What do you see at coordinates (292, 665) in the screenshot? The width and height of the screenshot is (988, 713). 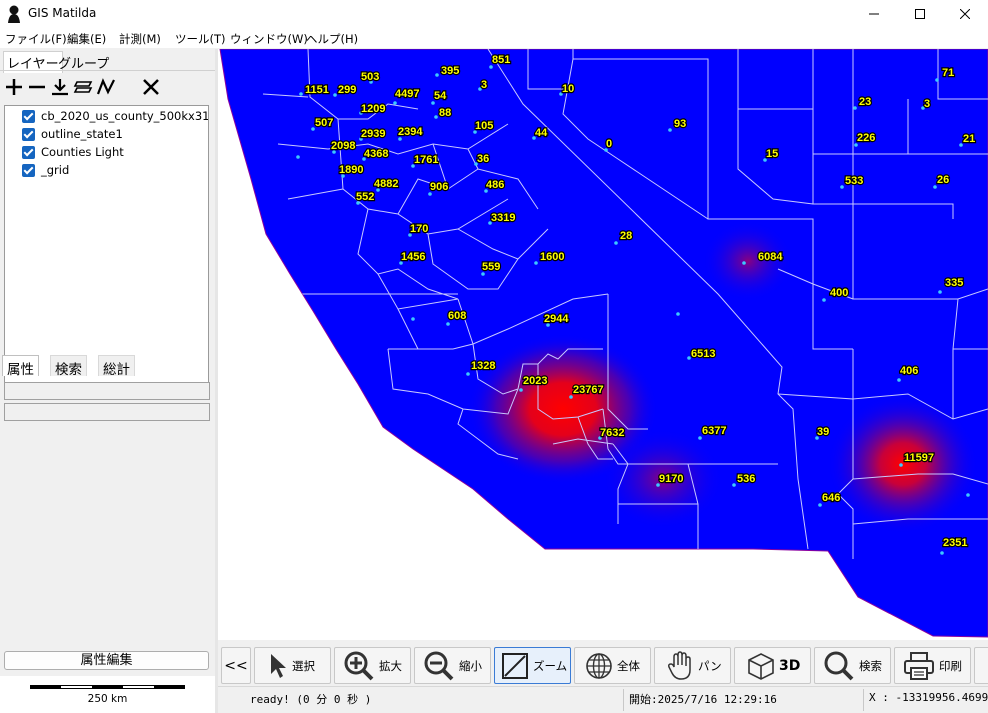 I see `select-button: 選択` at bounding box center [292, 665].